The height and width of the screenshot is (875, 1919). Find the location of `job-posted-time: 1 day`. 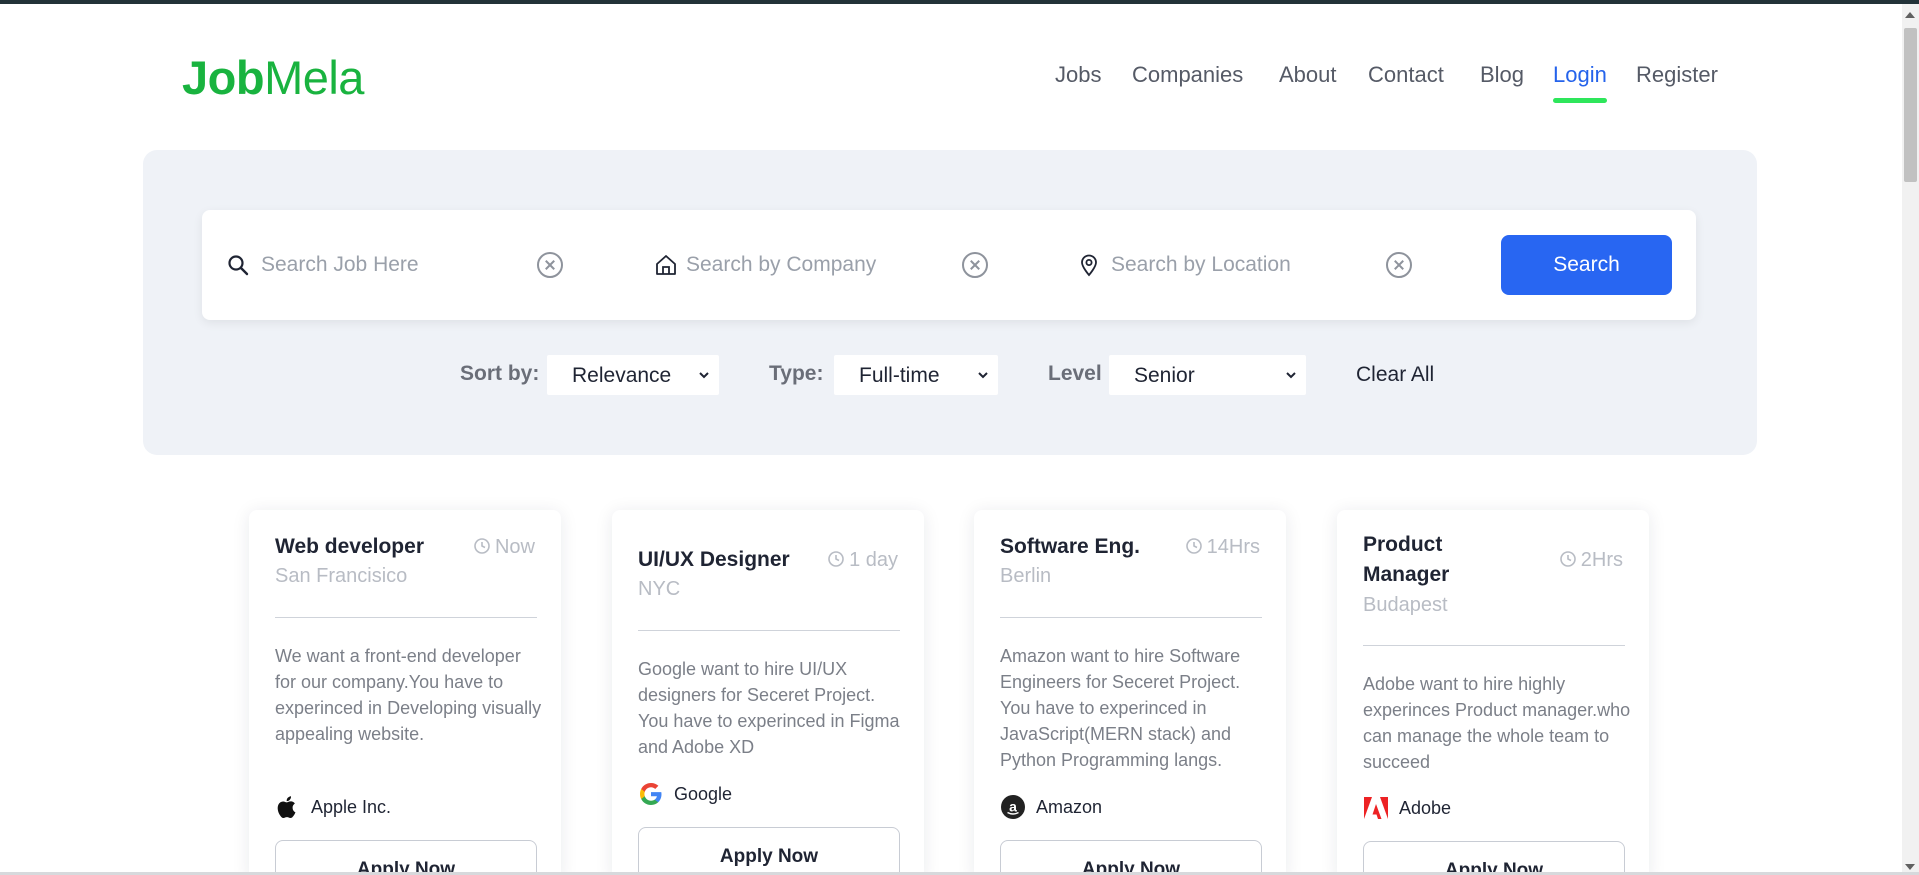

job-posted-time: 1 day is located at coordinates (862, 560).